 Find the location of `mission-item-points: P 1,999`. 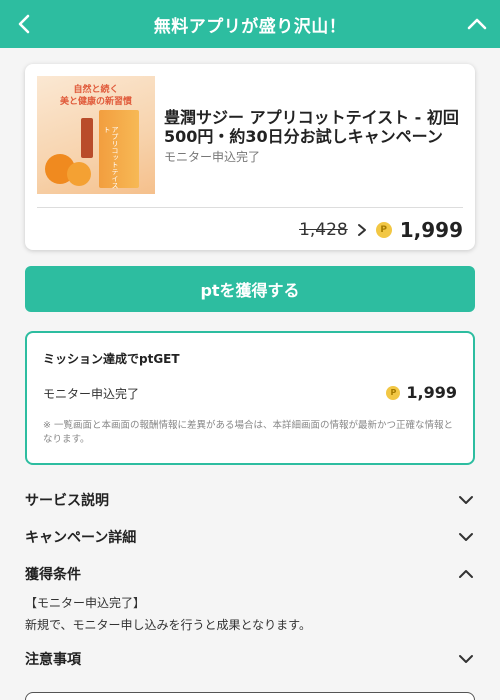

mission-item-points: P 1,999 is located at coordinates (421, 392).